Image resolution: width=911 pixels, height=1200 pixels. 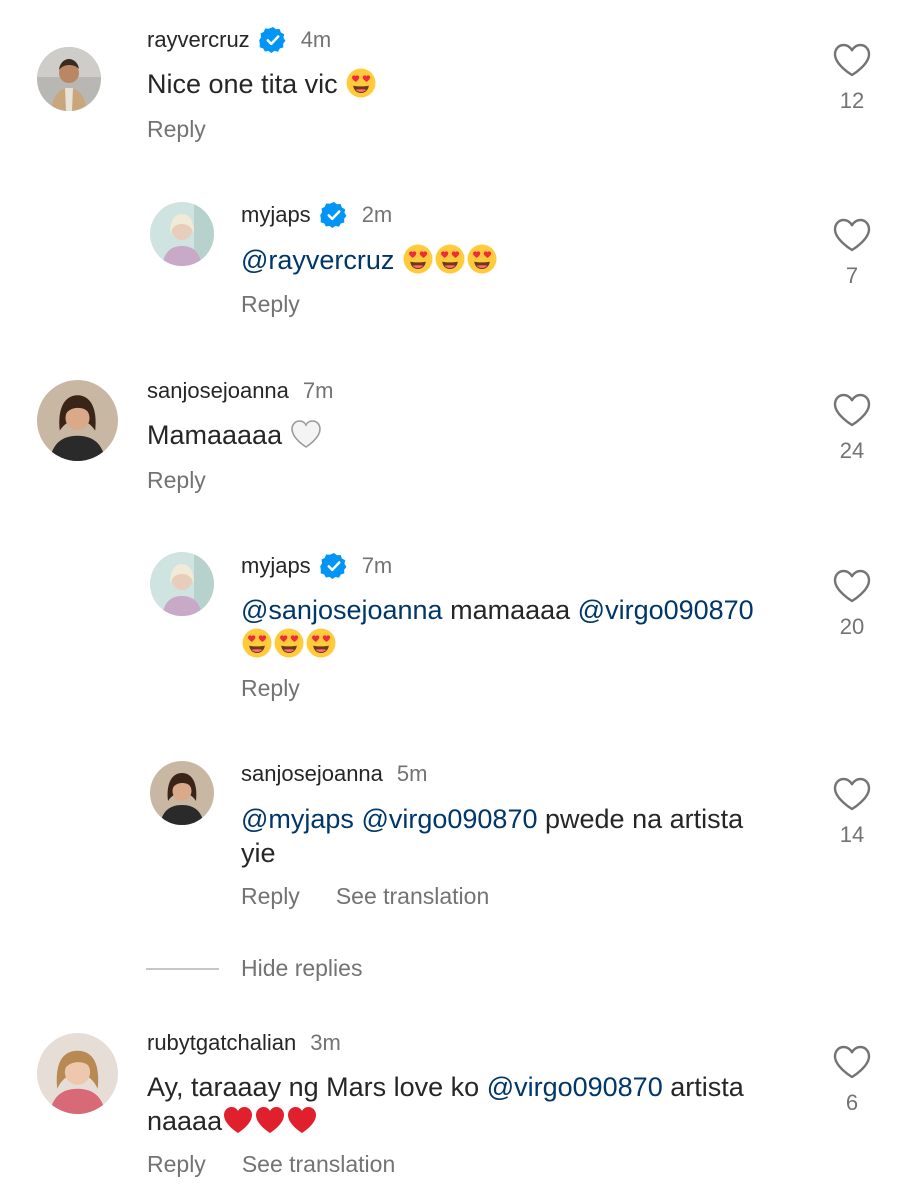 I want to click on hide-replies-label: Hide replies, so click(x=301, y=968).